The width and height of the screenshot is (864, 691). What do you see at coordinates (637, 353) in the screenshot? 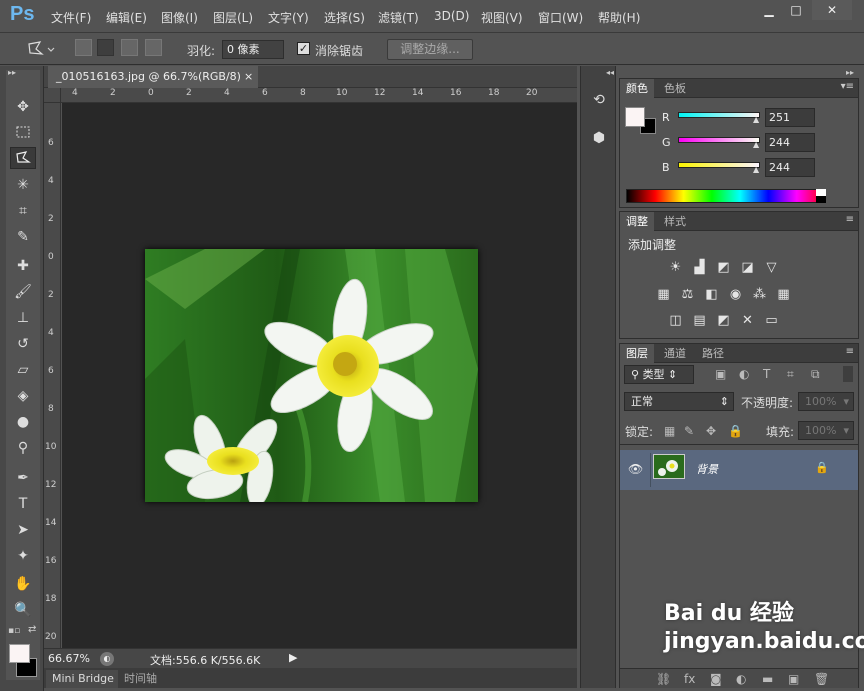
I see `tab-layers: 图层` at bounding box center [637, 353].